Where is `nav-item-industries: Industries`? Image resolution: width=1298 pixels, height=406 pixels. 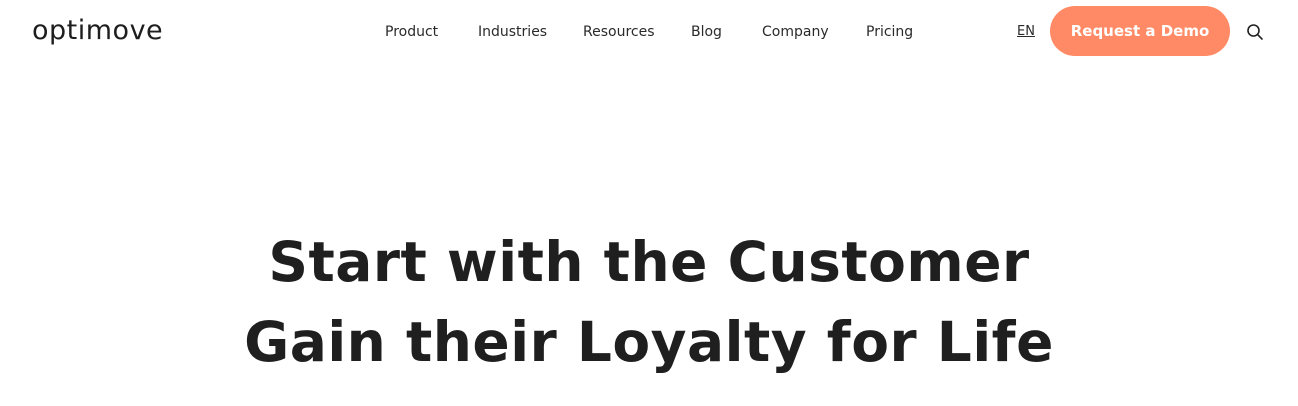
nav-item-industries: Industries is located at coordinates (512, 32).